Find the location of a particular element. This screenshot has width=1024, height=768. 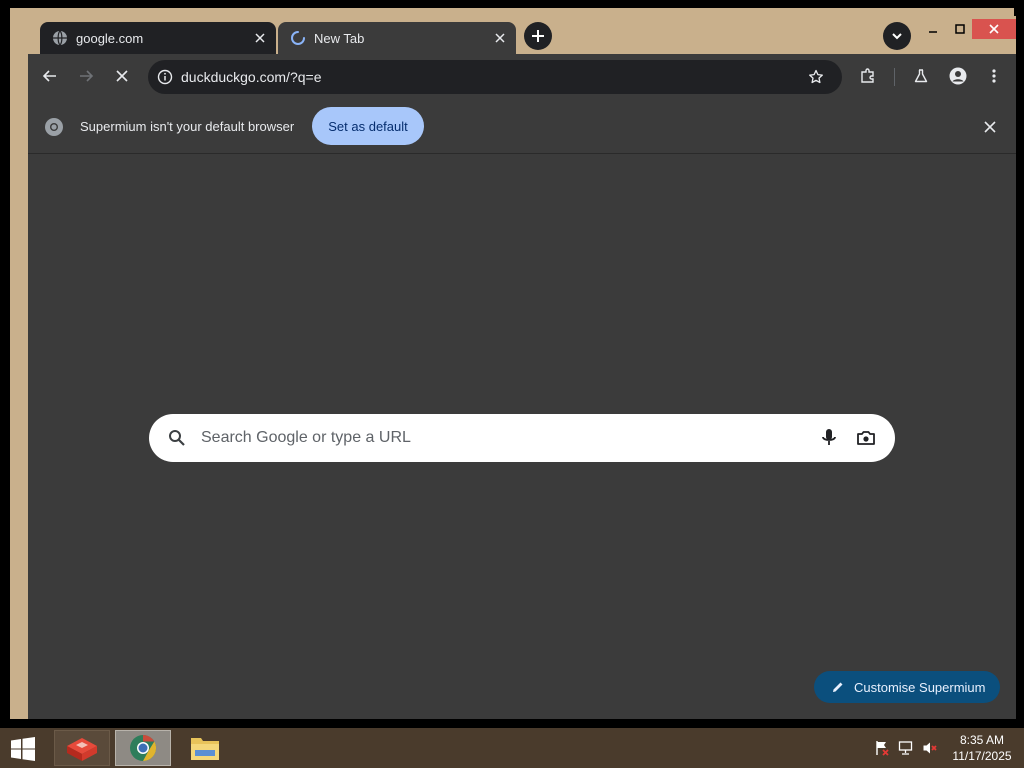

chromium-logo-icon is located at coordinates (54, 127).